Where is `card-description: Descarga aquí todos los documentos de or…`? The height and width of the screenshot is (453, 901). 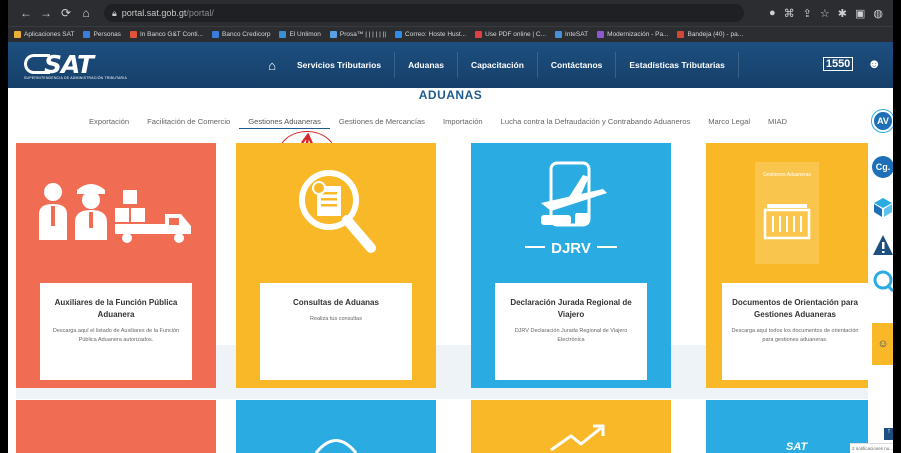
card-description: Descarga aquí todos los documentos de or… is located at coordinates (795, 335).